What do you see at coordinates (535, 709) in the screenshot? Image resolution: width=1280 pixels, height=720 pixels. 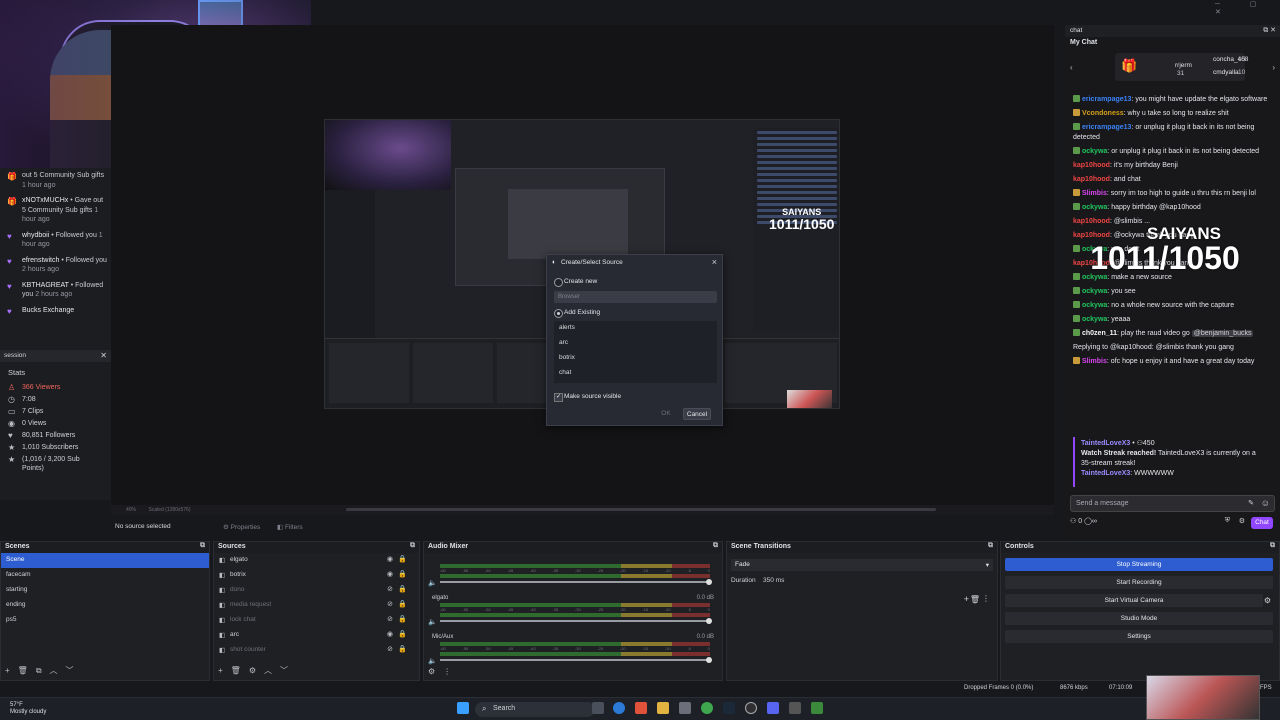 I see `taskbar-search: Search` at bounding box center [535, 709].